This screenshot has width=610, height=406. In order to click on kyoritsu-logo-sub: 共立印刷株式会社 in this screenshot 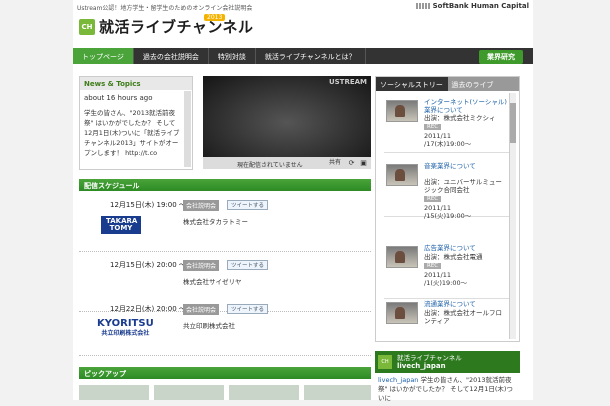, I will do `click(125, 333)`.